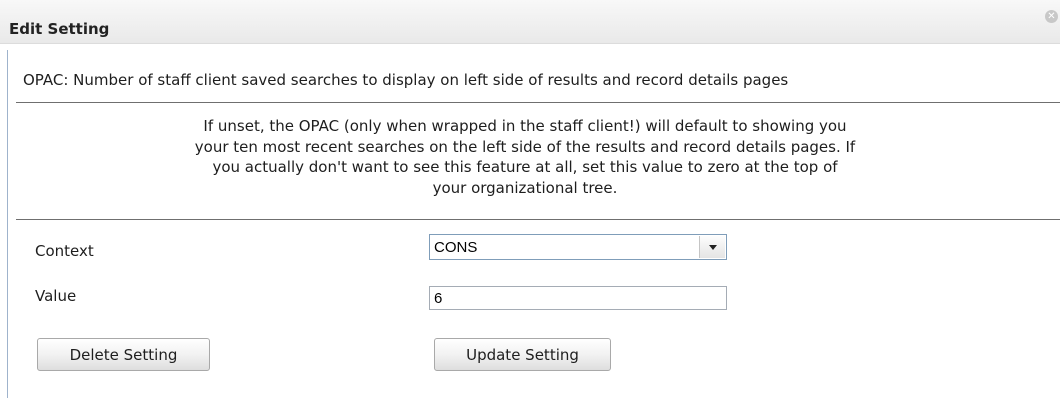  Describe the element at coordinates (578, 298) in the screenshot. I see `value-input` at that location.